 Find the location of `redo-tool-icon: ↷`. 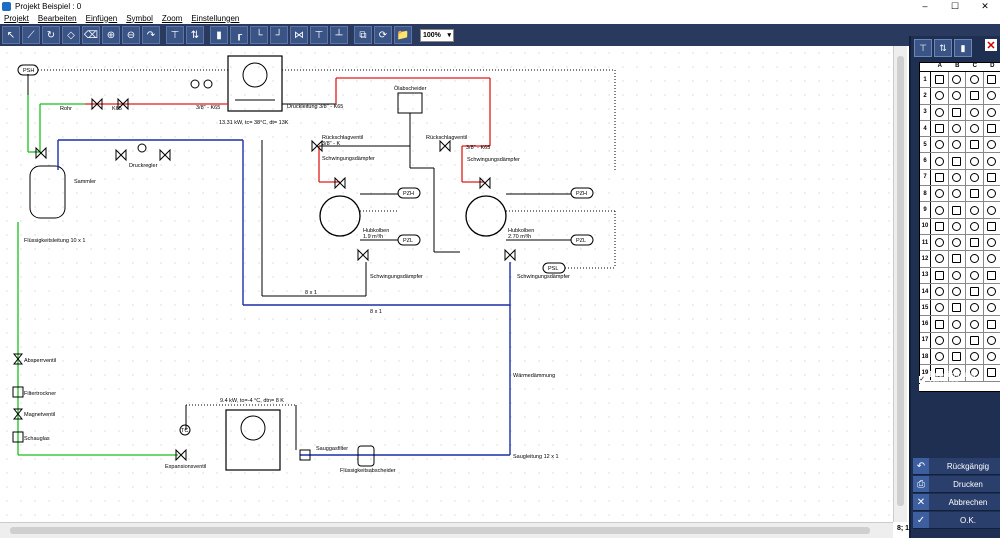

redo-tool-icon: ↷ is located at coordinates (151, 35).